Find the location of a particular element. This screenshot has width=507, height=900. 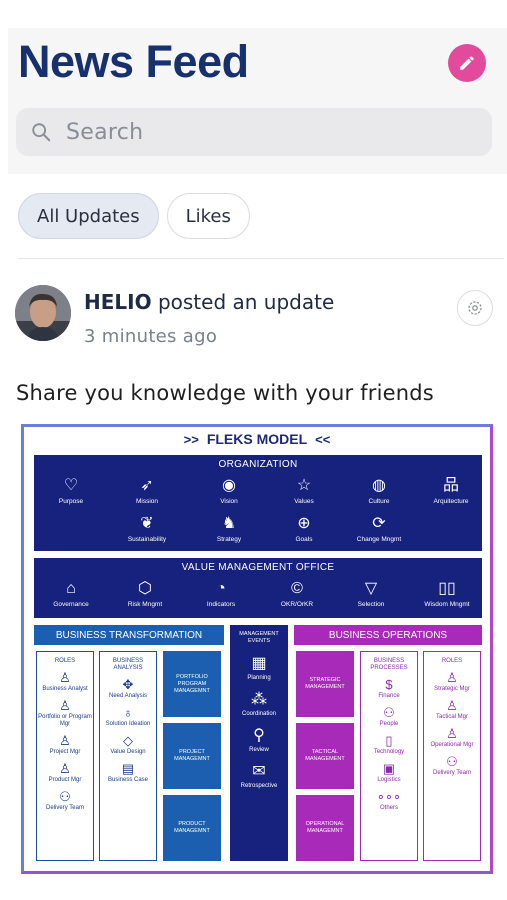

business-transformation-bar: BUSINESS TRANSFORMATION is located at coordinates (129, 635).